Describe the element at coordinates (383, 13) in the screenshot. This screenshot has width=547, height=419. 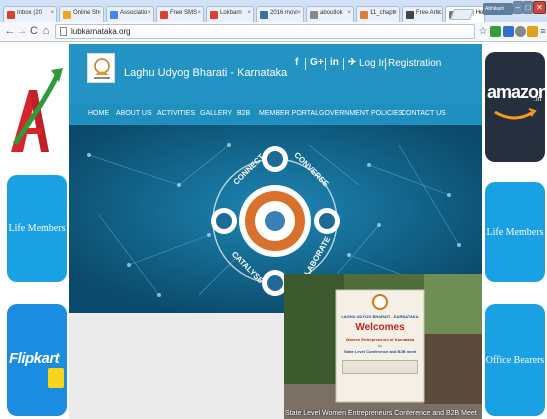
I see `tab-label: 11_chaptr` at that location.